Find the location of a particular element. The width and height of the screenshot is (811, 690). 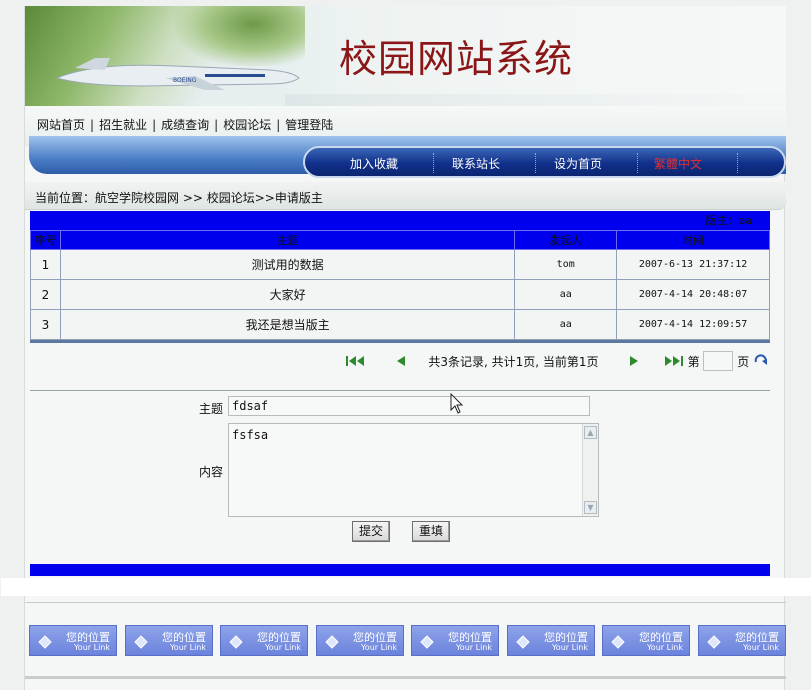

content-label: 内容 is located at coordinates (211, 472).